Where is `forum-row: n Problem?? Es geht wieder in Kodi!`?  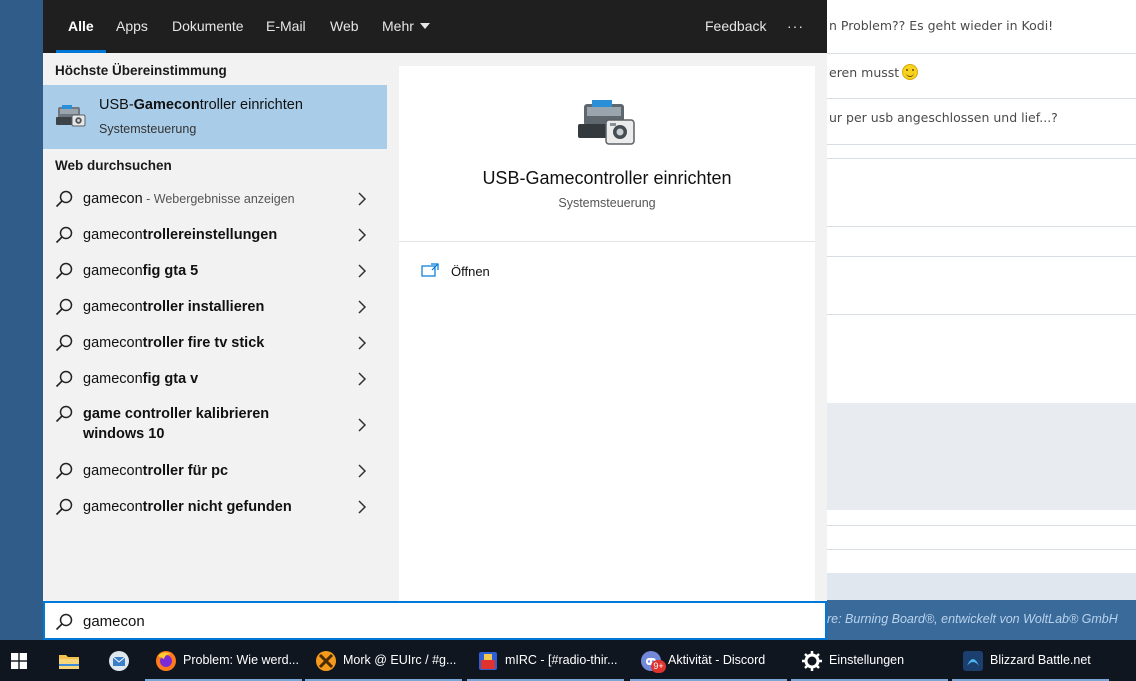 forum-row: n Problem?? Es geht wieder in Kodi! is located at coordinates (981, 36).